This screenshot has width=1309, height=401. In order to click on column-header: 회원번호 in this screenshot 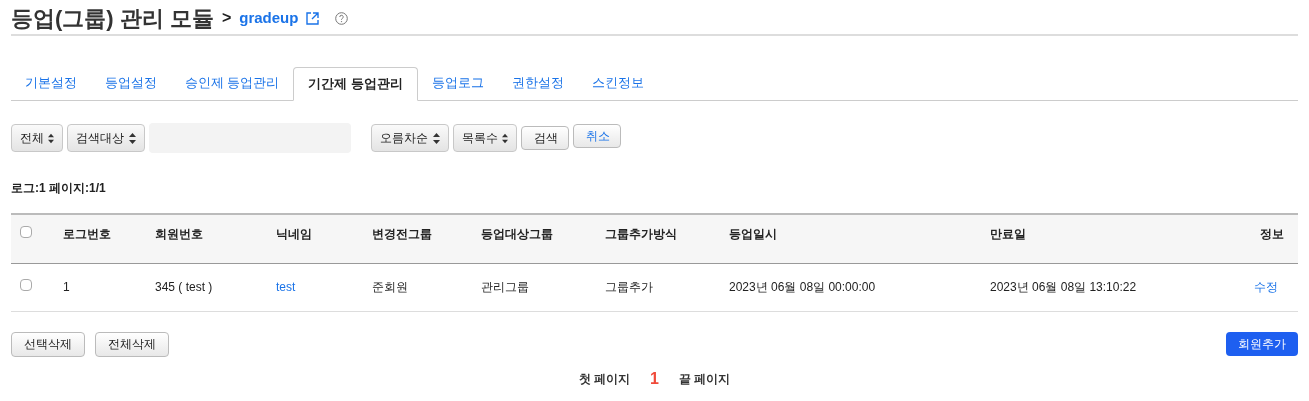, I will do `click(215, 238)`.